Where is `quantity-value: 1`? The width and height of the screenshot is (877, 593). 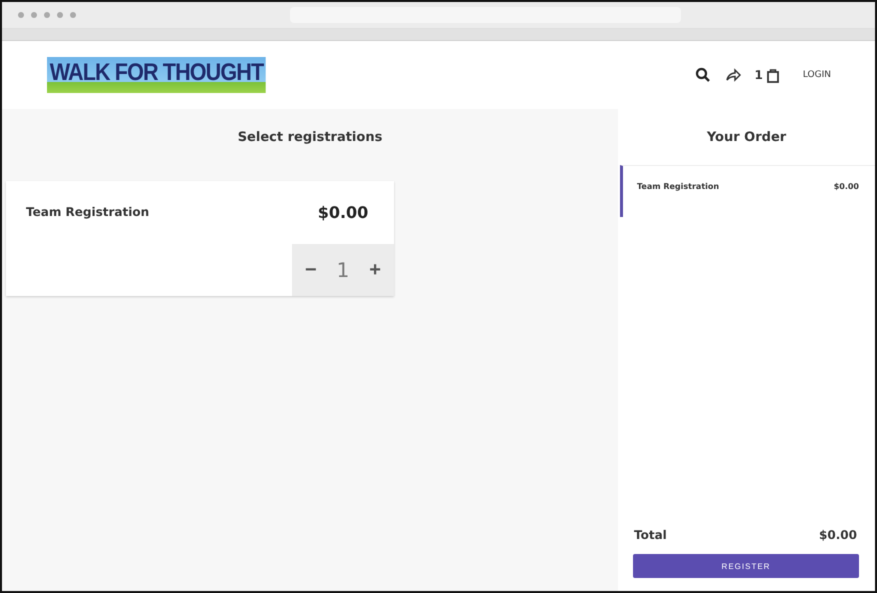 quantity-value: 1 is located at coordinates (343, 270).